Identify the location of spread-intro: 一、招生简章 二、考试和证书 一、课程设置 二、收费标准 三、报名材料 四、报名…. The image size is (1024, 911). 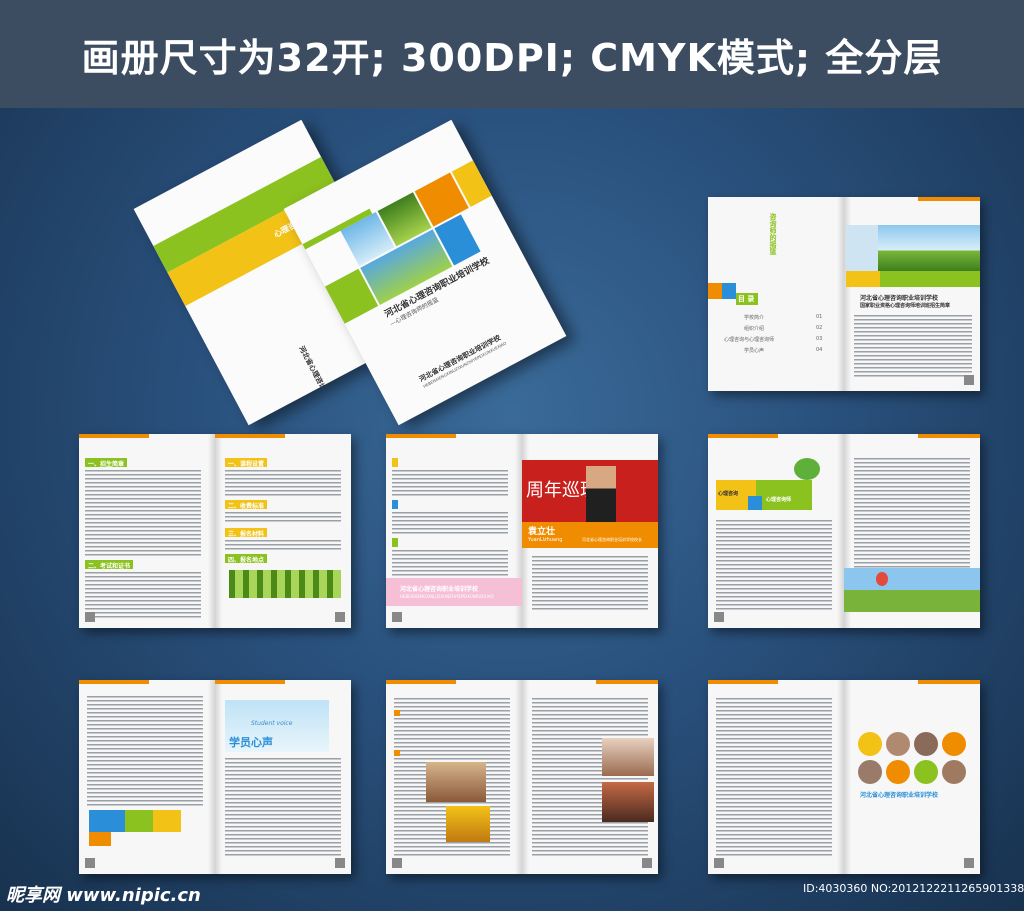
(215, 531).